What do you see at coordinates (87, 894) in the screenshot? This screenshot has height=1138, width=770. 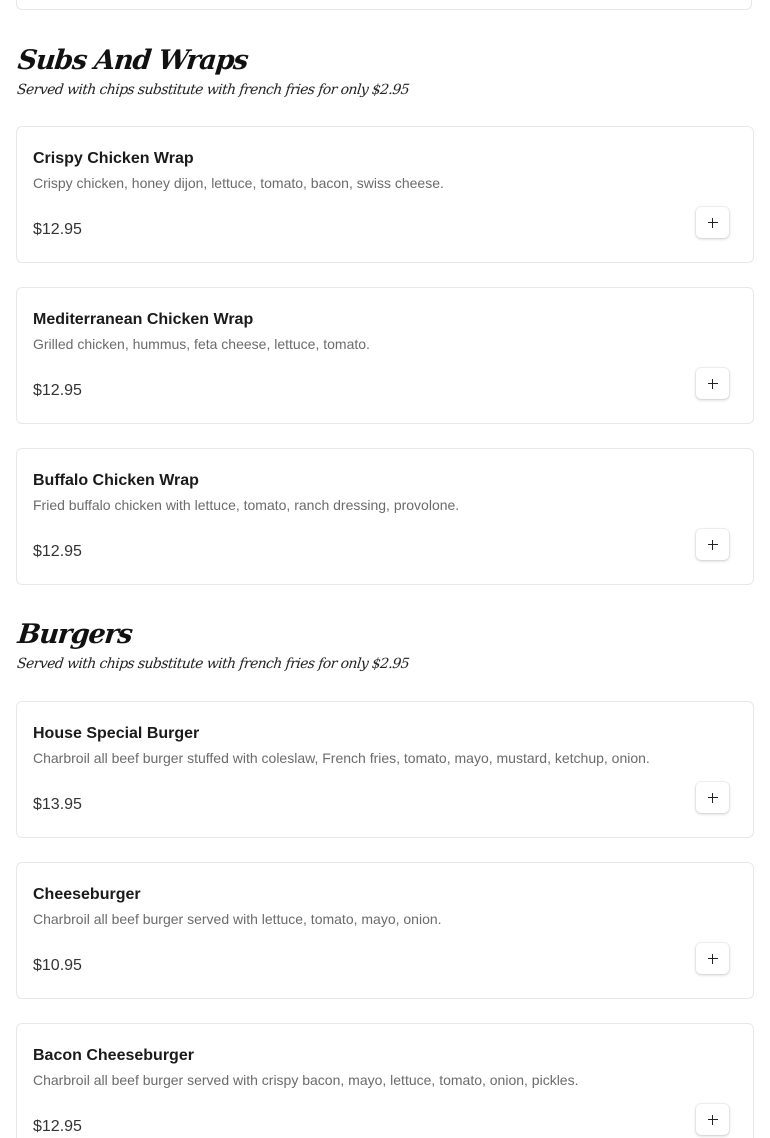 I see `menu-item-name: Cheeseburger` at bounding box center [87, 894].